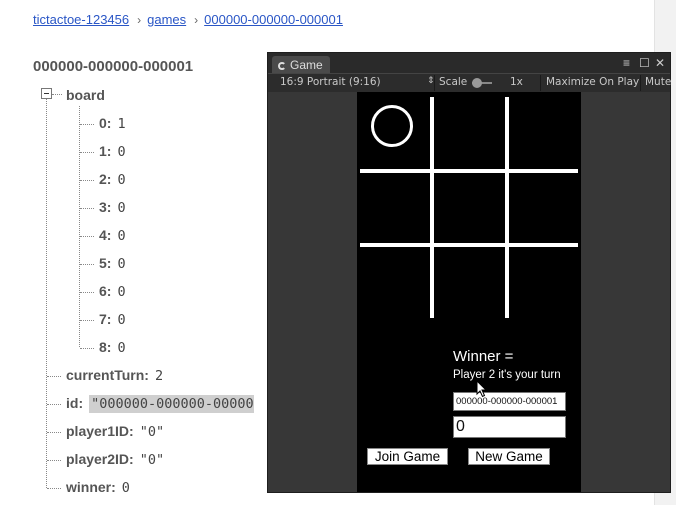 This screenshot has height=505, width=676. I want to click on tab-game-label: Game, so click(306, 65).